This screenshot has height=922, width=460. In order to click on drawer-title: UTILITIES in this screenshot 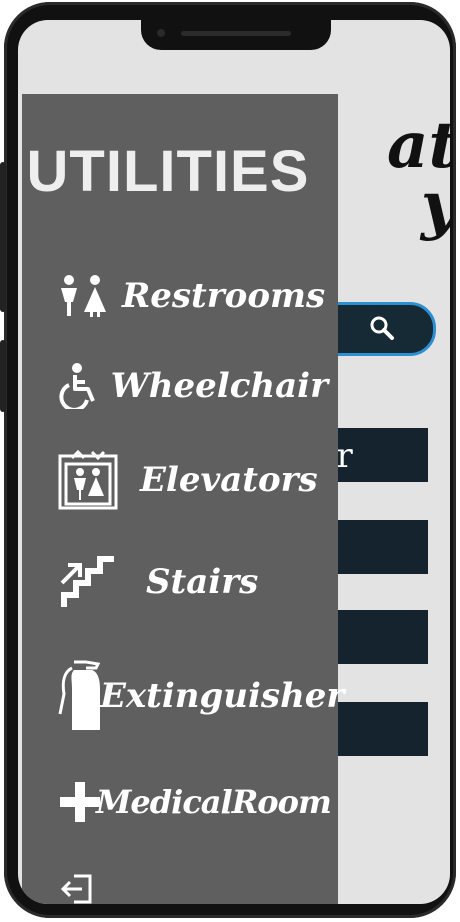, I will do `click(168, 171)`.